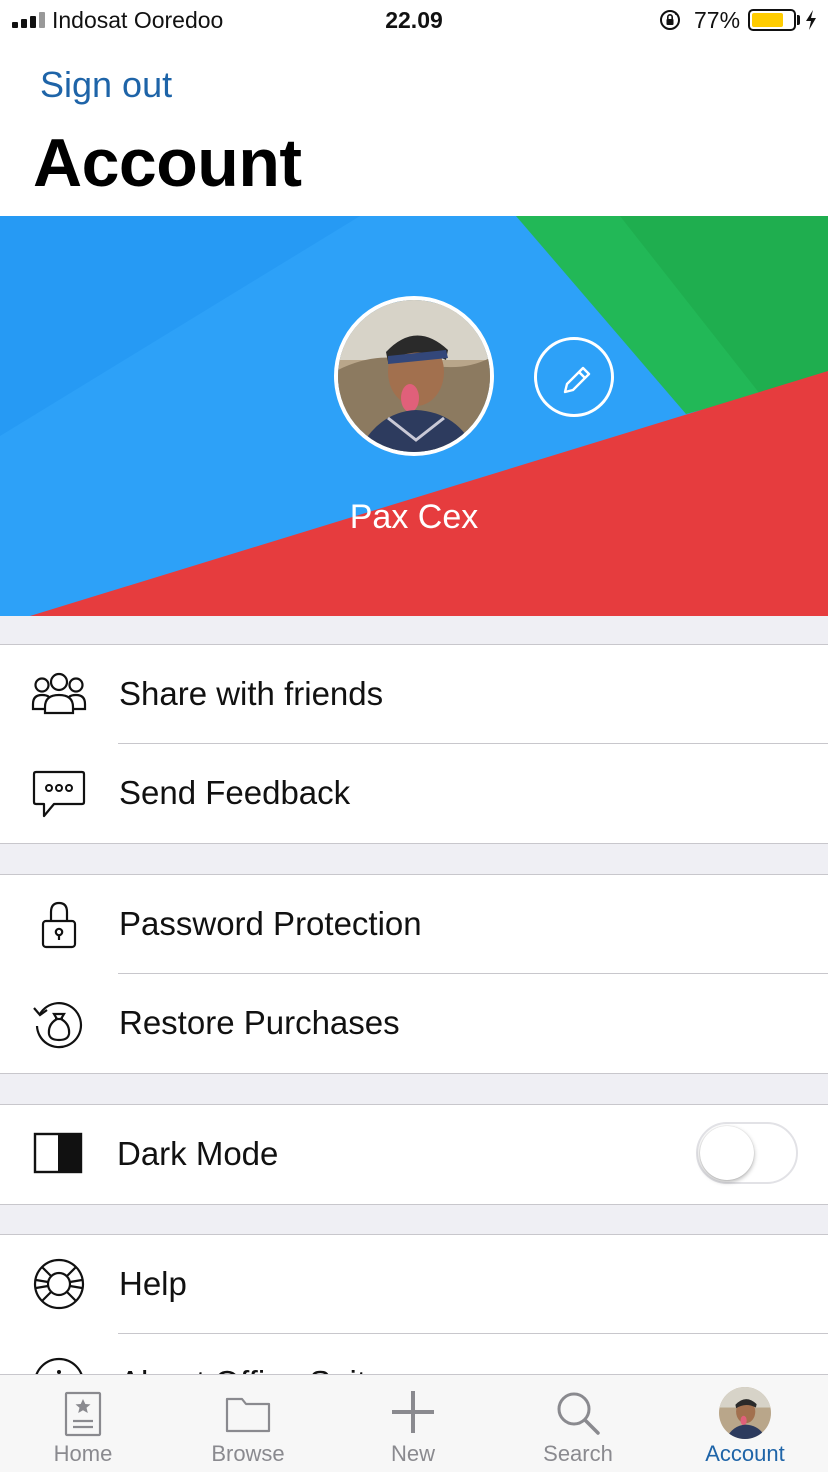 The image size is (828, 1472). What do you see at coordinates (259, 1022) in the screenshot?
I see `restore-purchases-label: Restore Purchases` at bounding box center [259, 1022].